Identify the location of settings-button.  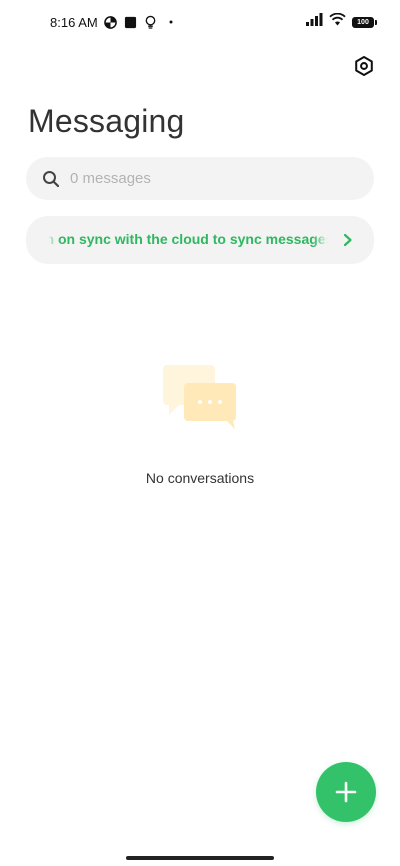
(364, 66).